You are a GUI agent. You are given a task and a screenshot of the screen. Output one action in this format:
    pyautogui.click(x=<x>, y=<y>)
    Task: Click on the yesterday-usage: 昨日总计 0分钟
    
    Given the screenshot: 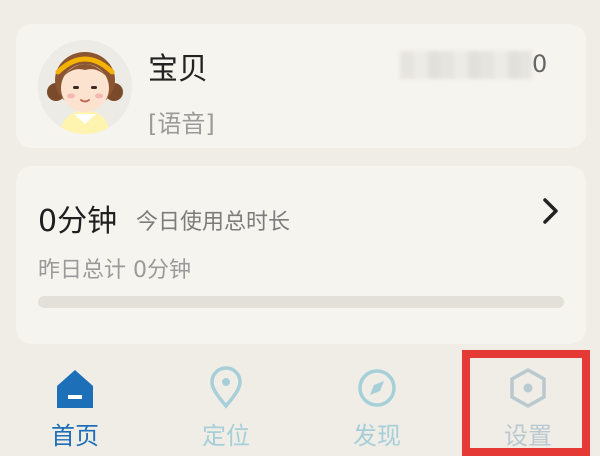 What is the action you would take?
    pyautogui.click(x=114, y=270)
    